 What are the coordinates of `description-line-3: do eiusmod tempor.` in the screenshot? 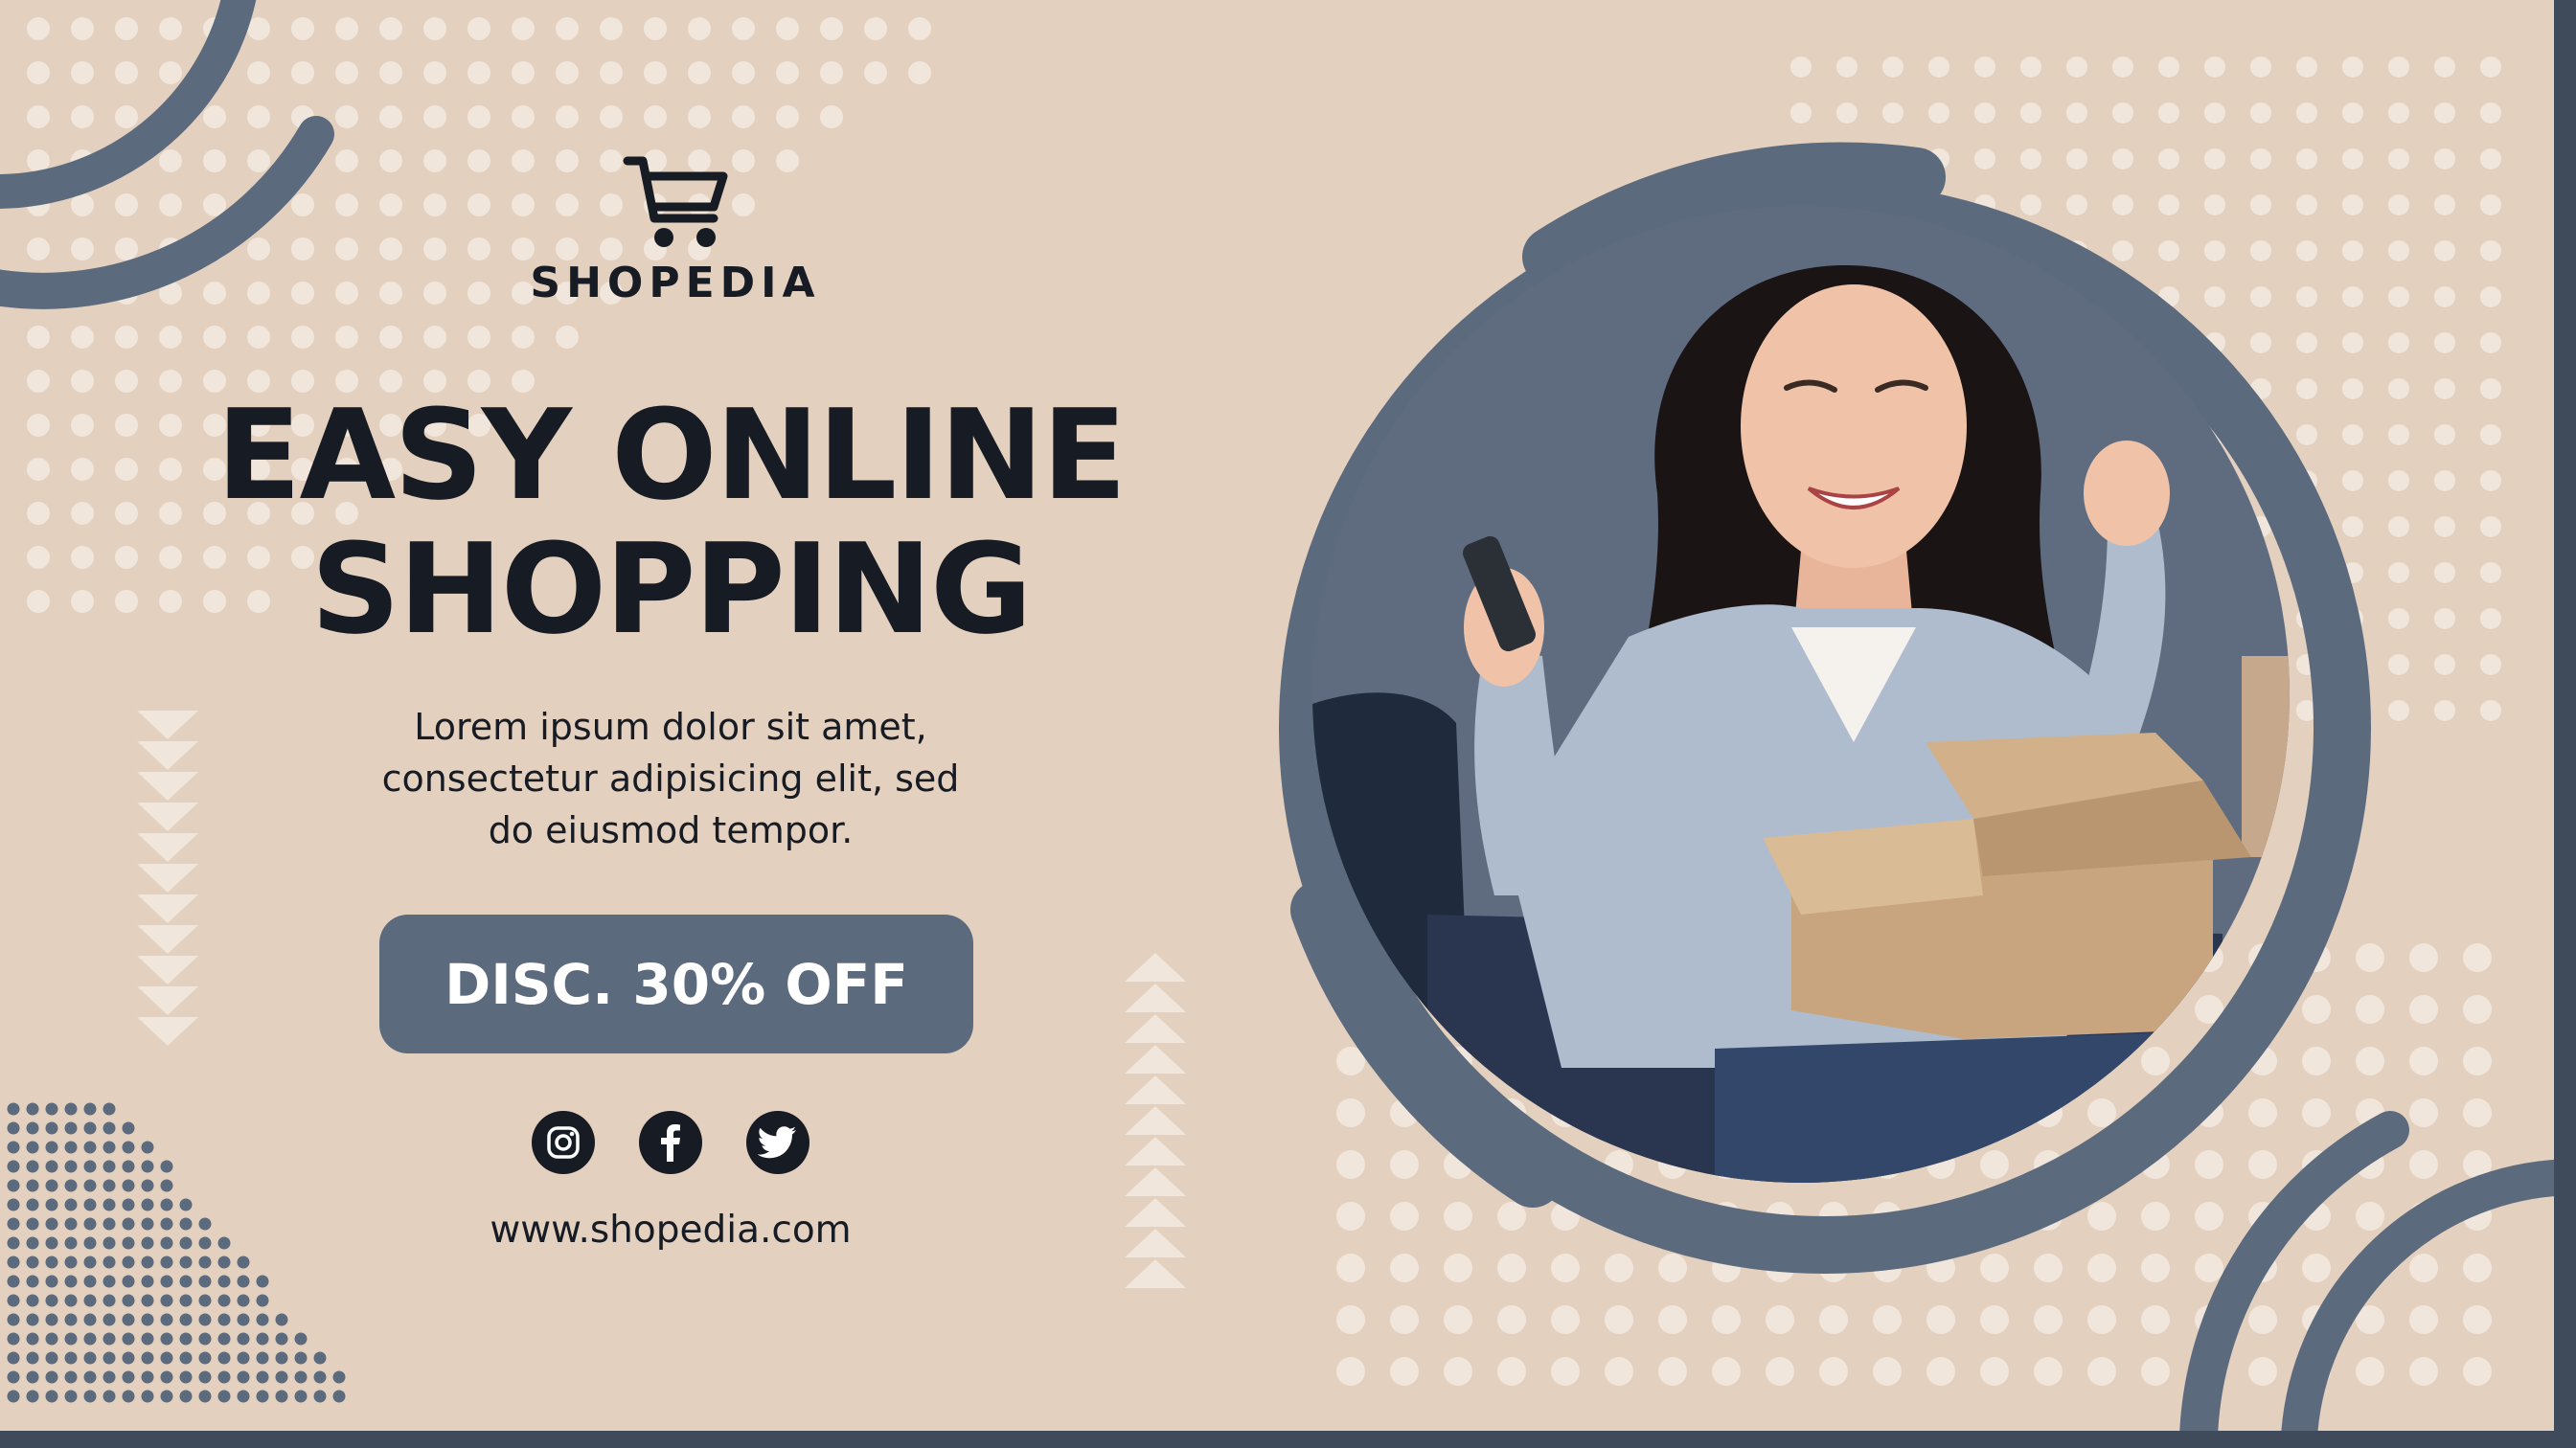 It's located at (671, 830).